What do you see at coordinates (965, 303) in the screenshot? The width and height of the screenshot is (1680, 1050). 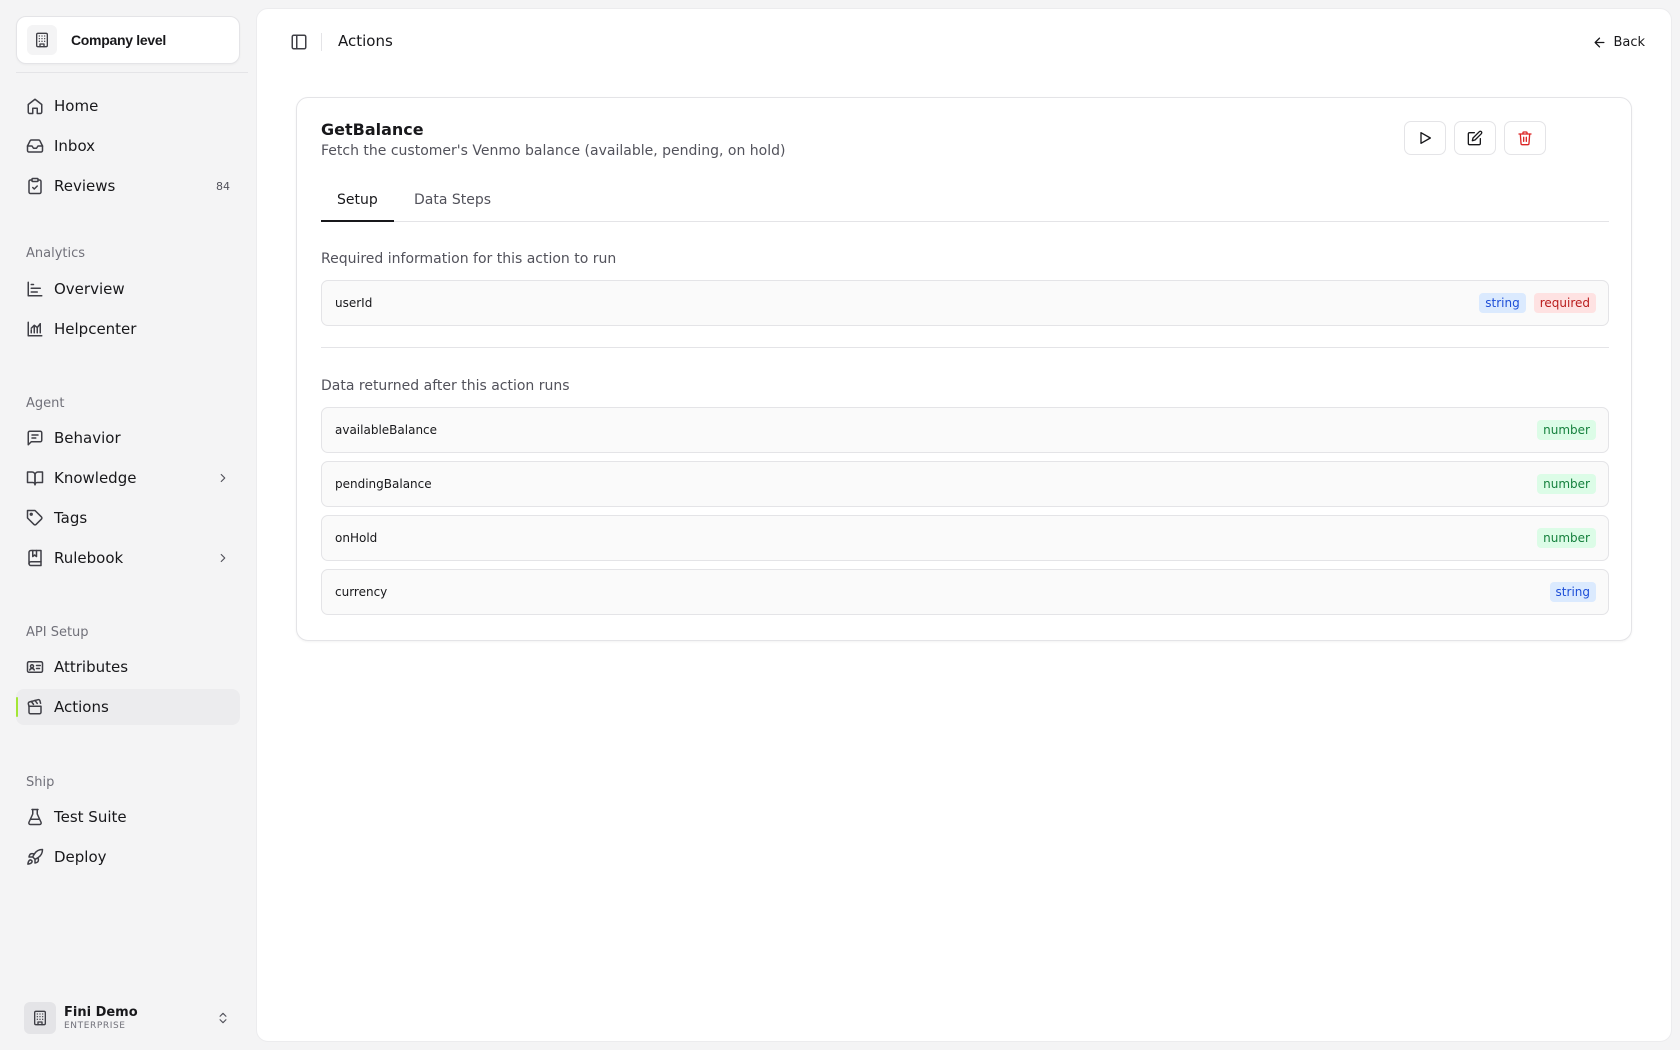 I see `input-field-row: userId string required` at bounding box center [965, 303].